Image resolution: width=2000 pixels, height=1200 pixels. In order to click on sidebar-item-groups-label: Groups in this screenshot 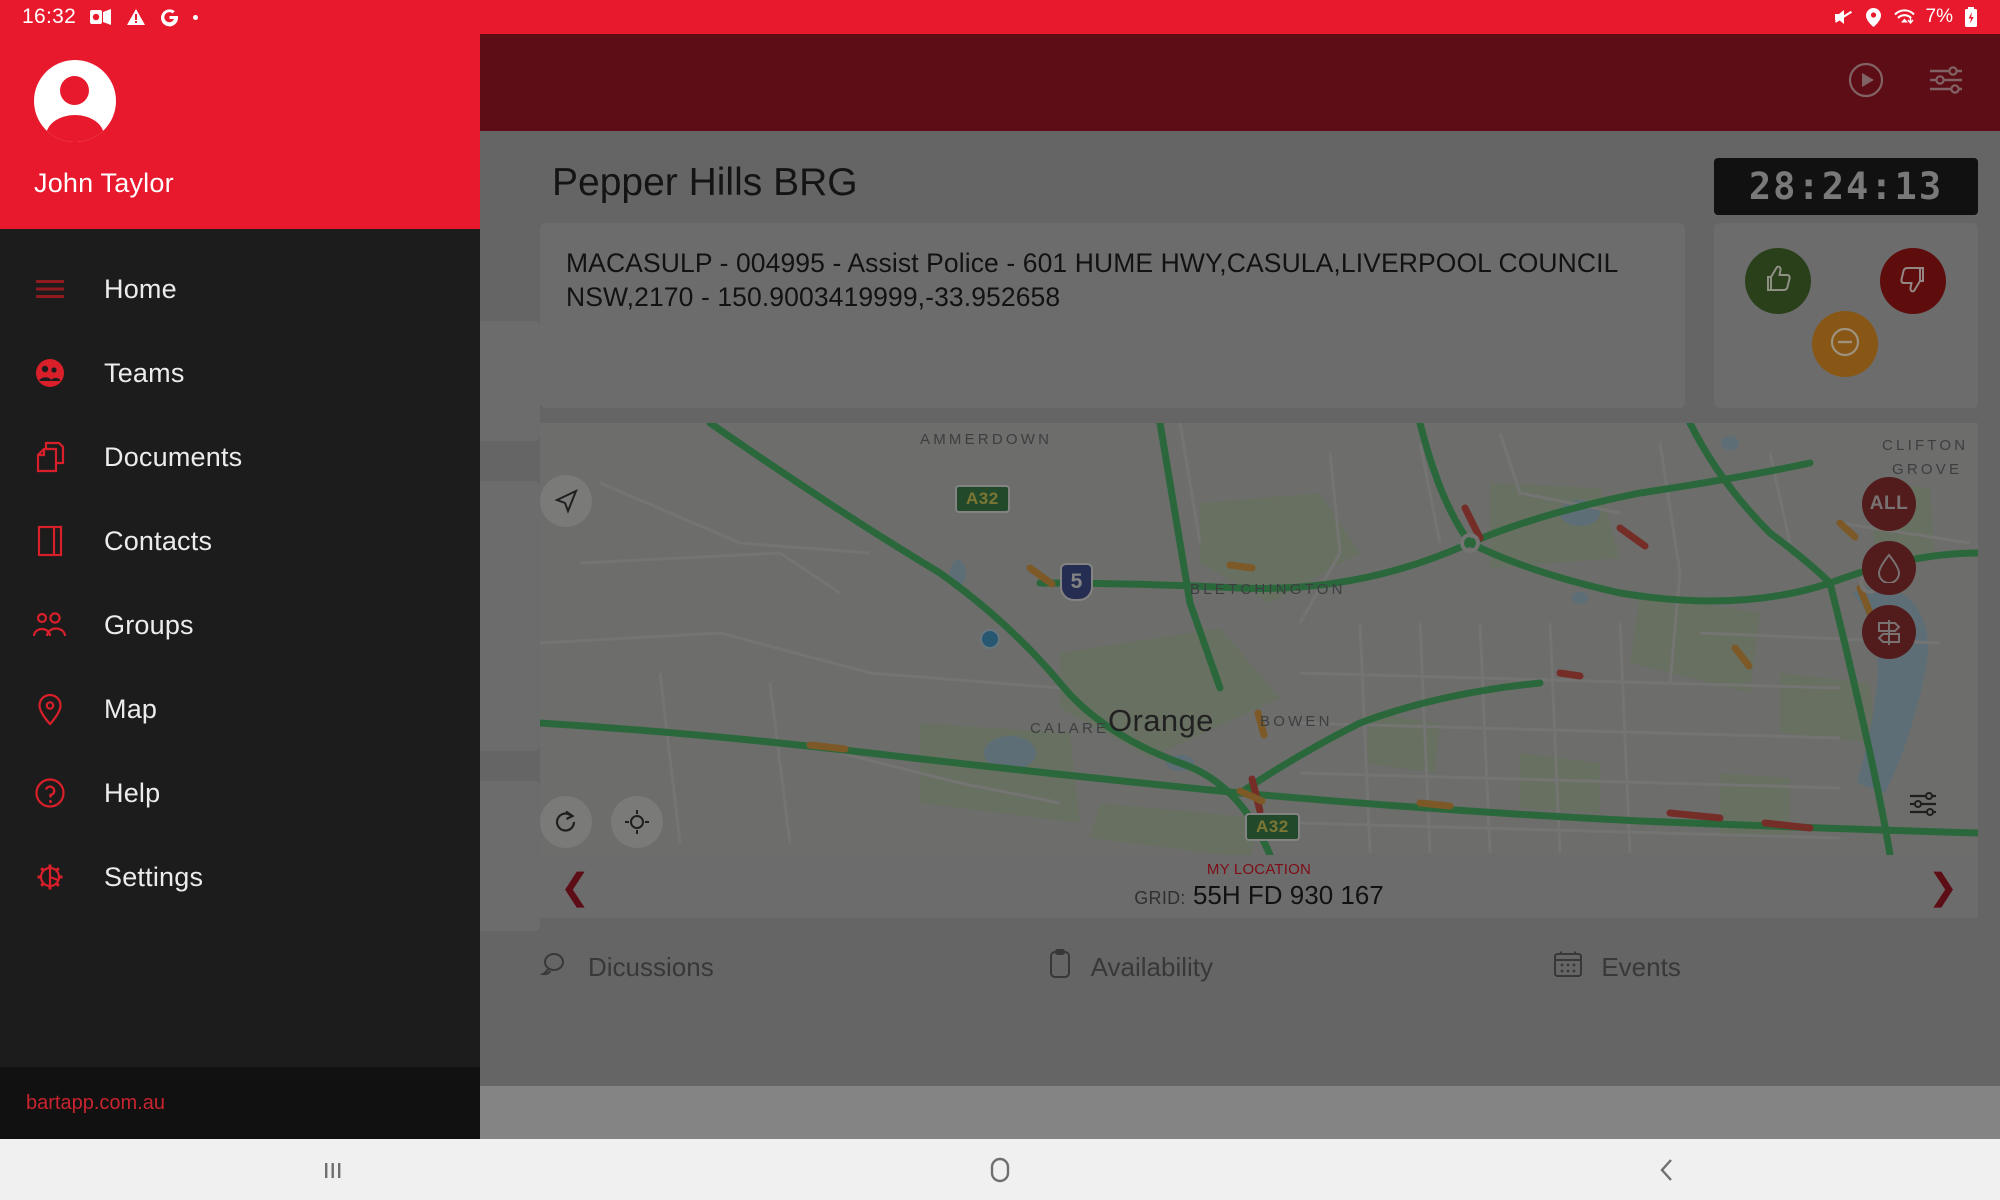, I will do `click(149, 624)`.